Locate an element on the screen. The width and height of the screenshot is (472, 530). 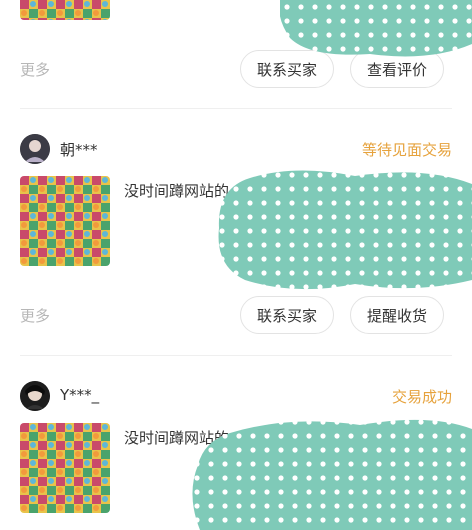
item-title: 没时间蹲网站的 is located at coordinates (177, 191).